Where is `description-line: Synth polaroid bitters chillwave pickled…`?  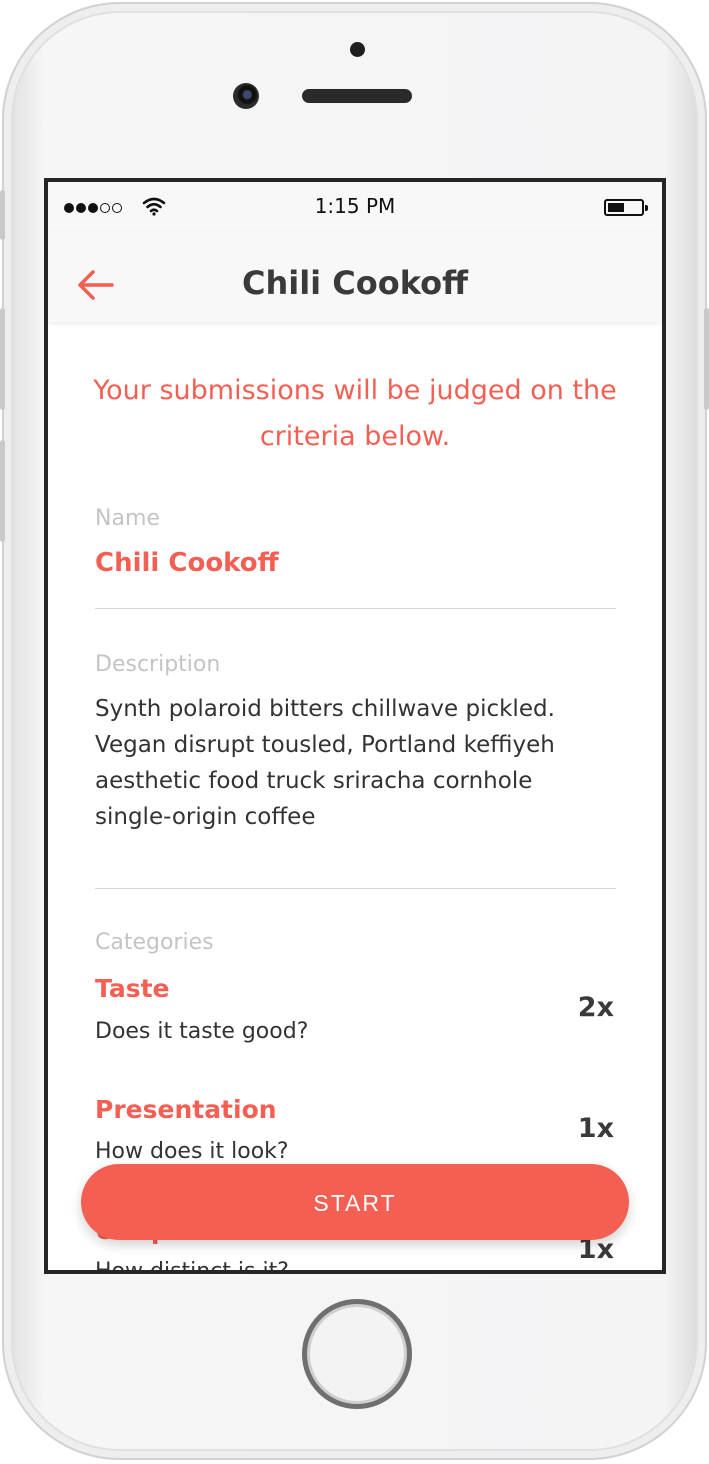 description-line: Synth polaroid bitters chillwave pickled… is located at coordinates (325, 709).